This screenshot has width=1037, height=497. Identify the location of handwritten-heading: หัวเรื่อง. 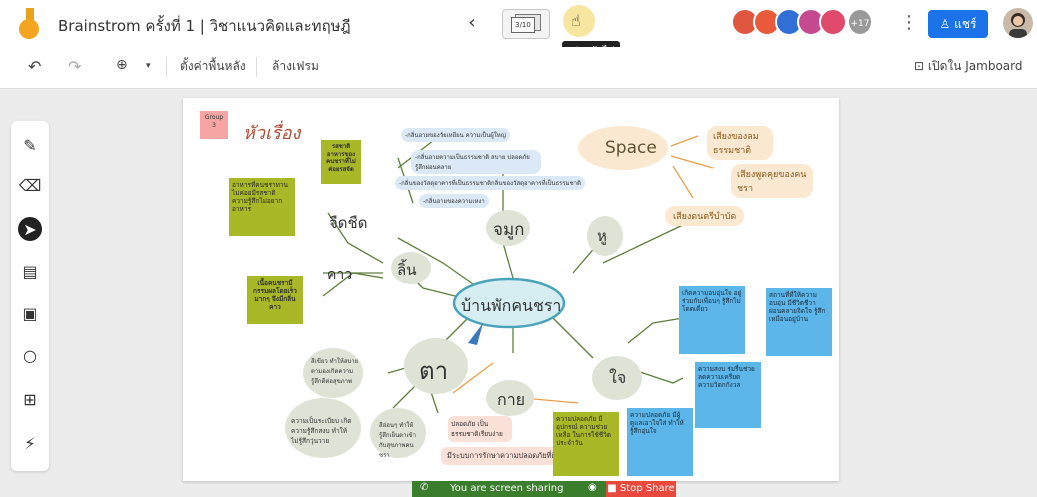
(271, 132).